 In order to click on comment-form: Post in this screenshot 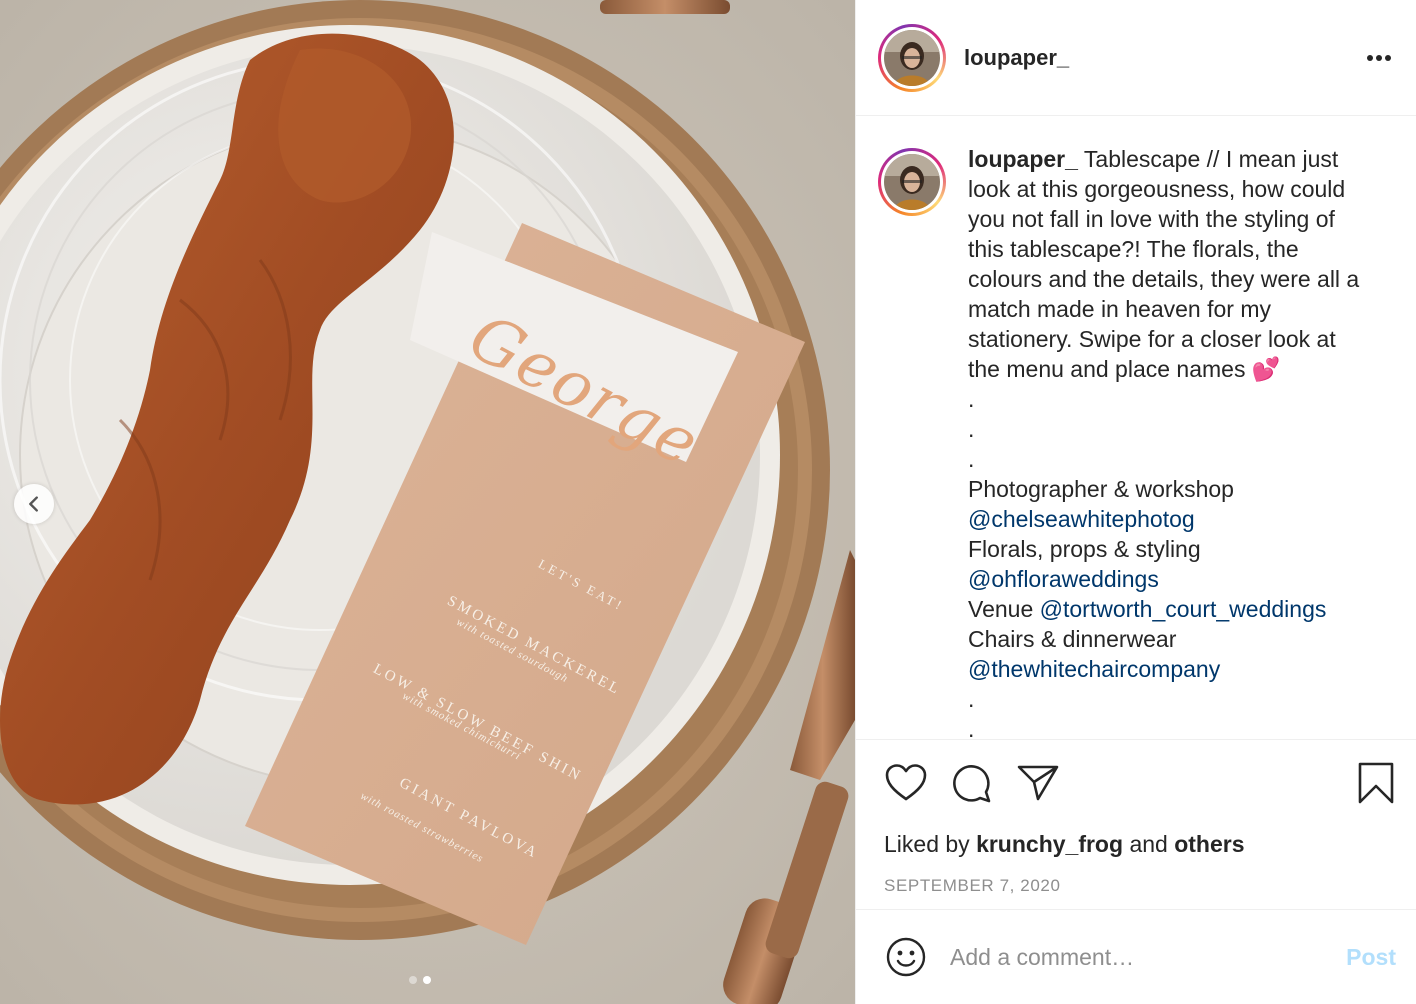, I will do `click(1136, 957)`.